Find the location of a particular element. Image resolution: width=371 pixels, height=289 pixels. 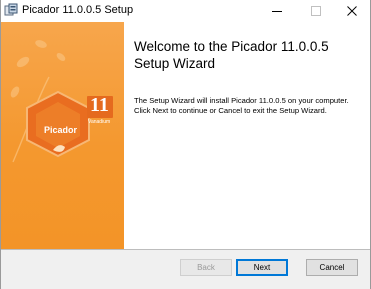

maximize-button is located at coordinates (316, 11).